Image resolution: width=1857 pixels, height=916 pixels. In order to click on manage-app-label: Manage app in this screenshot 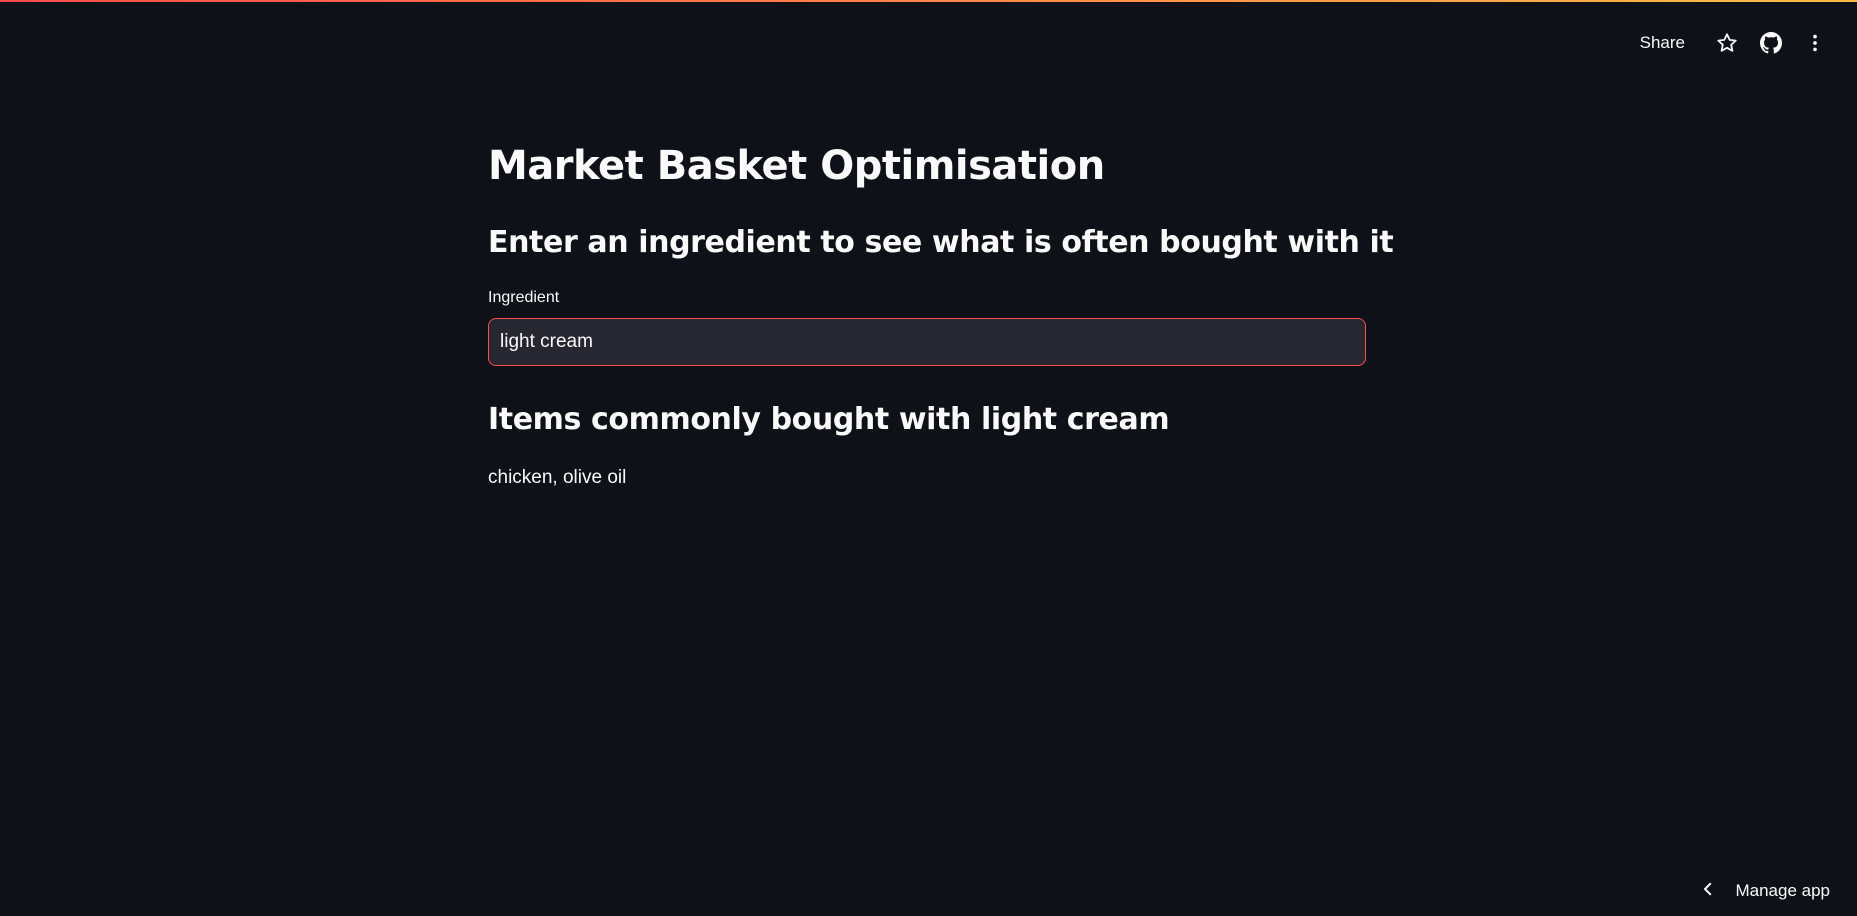, I will do `click(1782, 890)`.